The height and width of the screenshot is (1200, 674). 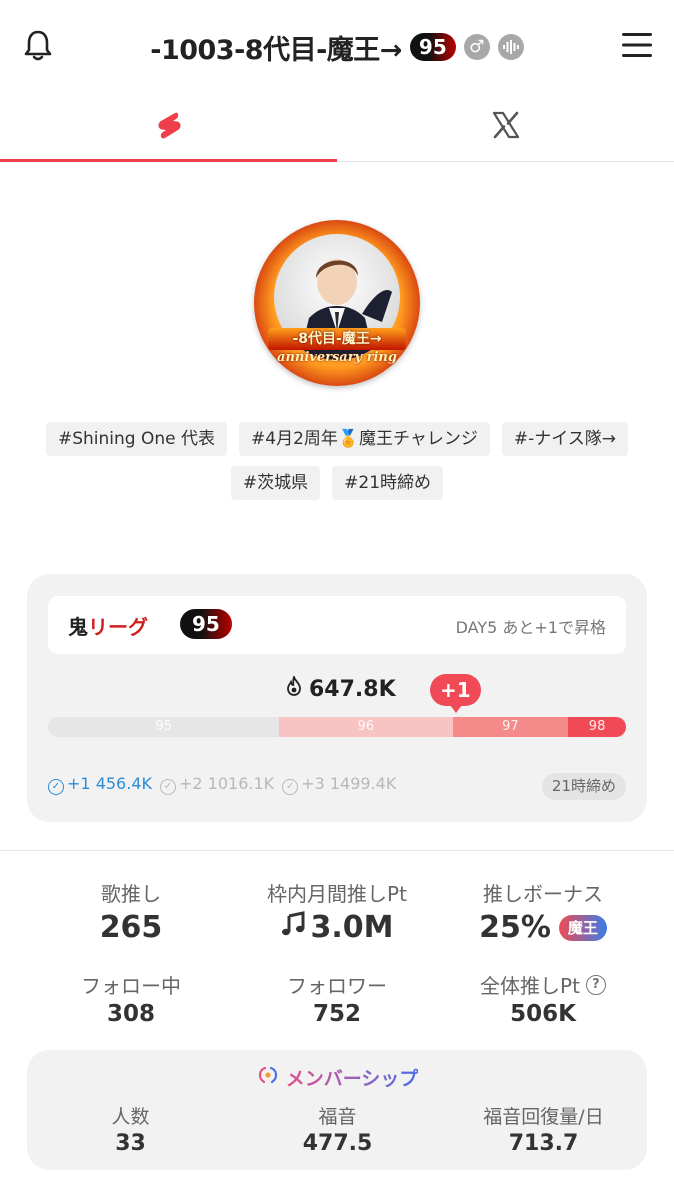 What do you see at coordinates (337, 1143) in the screenshot?
I see `membership-gospel-value: 477.5` at bounding box center [337, 1143].